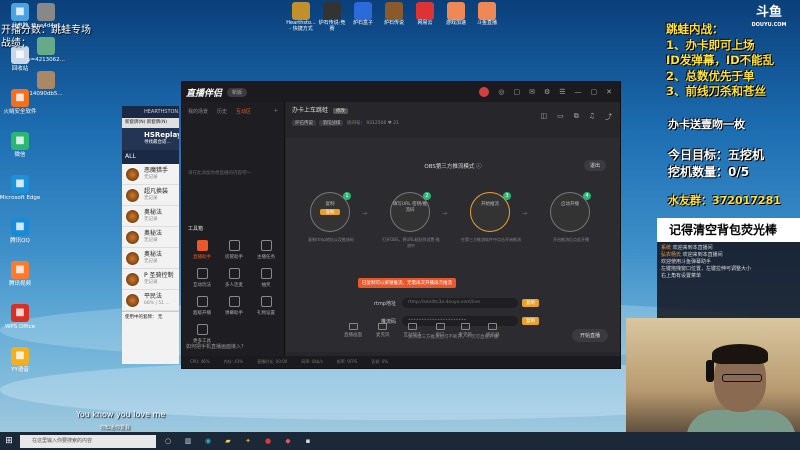 This screenshot has height=450, width=800. What do you see at coordinates (455, 23) in the screenshot?
I see `desktop-icon-label: 游戏加速` at bounding box center [455, 23].